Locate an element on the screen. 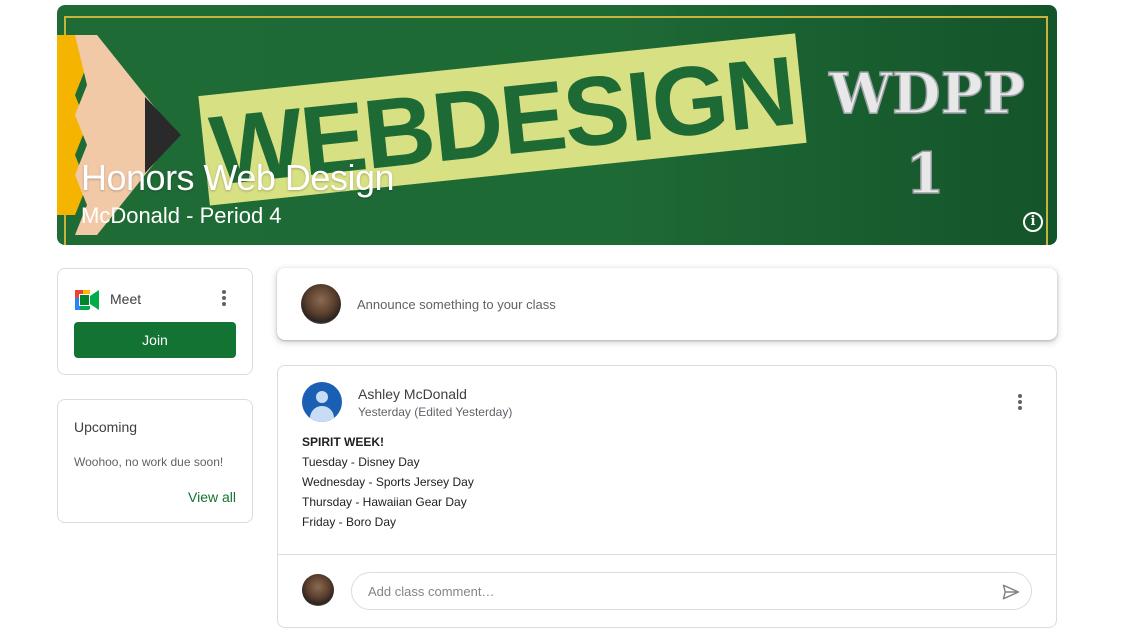  class-section: McDonald - Period 4 is located at coordinates (181, 215).